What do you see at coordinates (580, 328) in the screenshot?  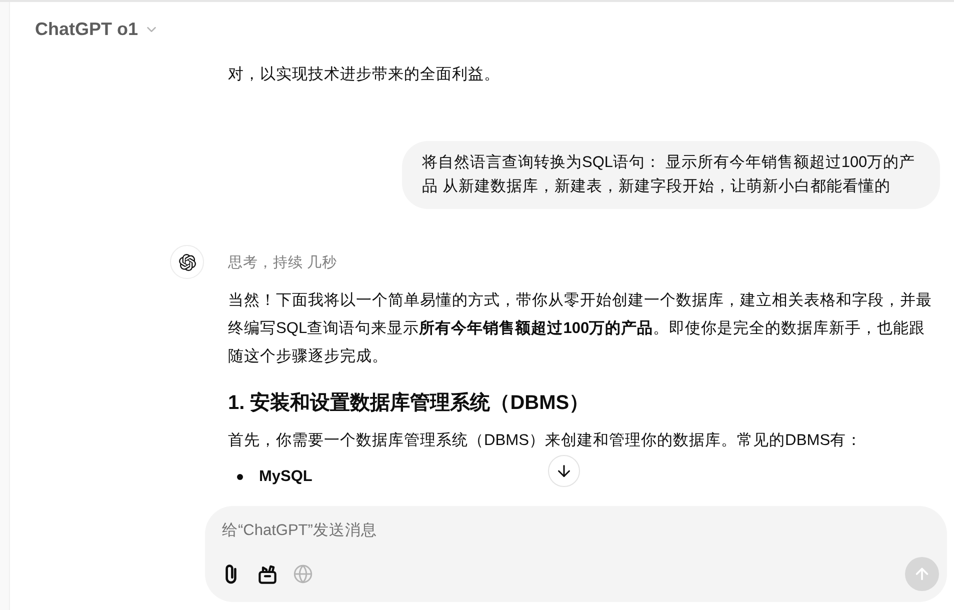 I see `message-text: 当然！下面我将以一个简单易懂的方式，带你从零开始创建一个数据库，建立相关表格和字段，并最终编写SQL查询语句来显示所有今年销售额超过100万的产品。即使你是完全的数据库新手，也能跟随这个步骤逐步完成。` at bounding box center [580, 328].